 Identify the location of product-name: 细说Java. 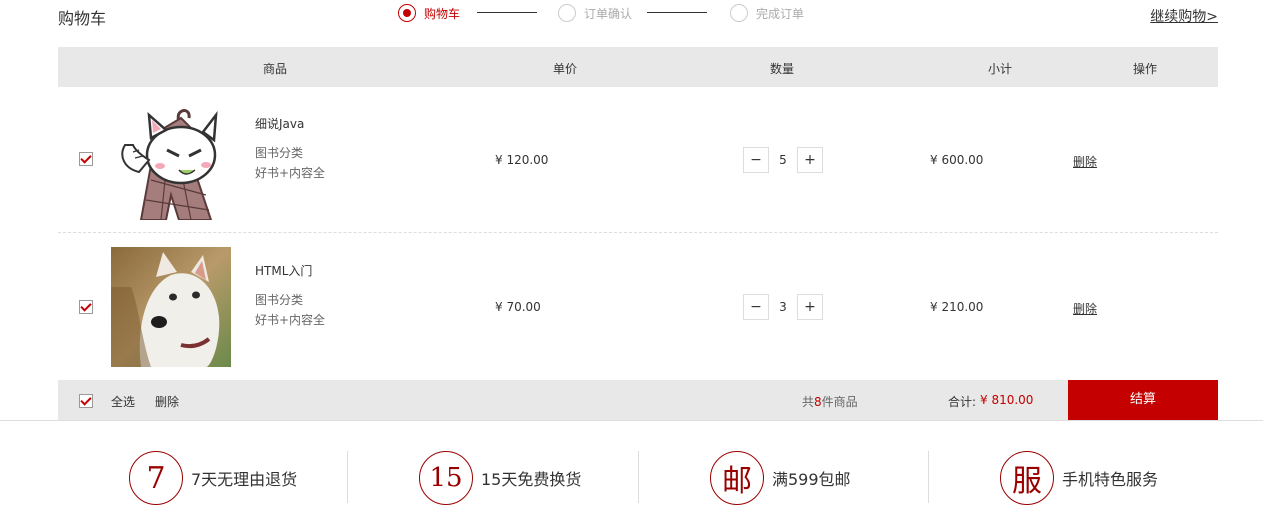
(279, 123).